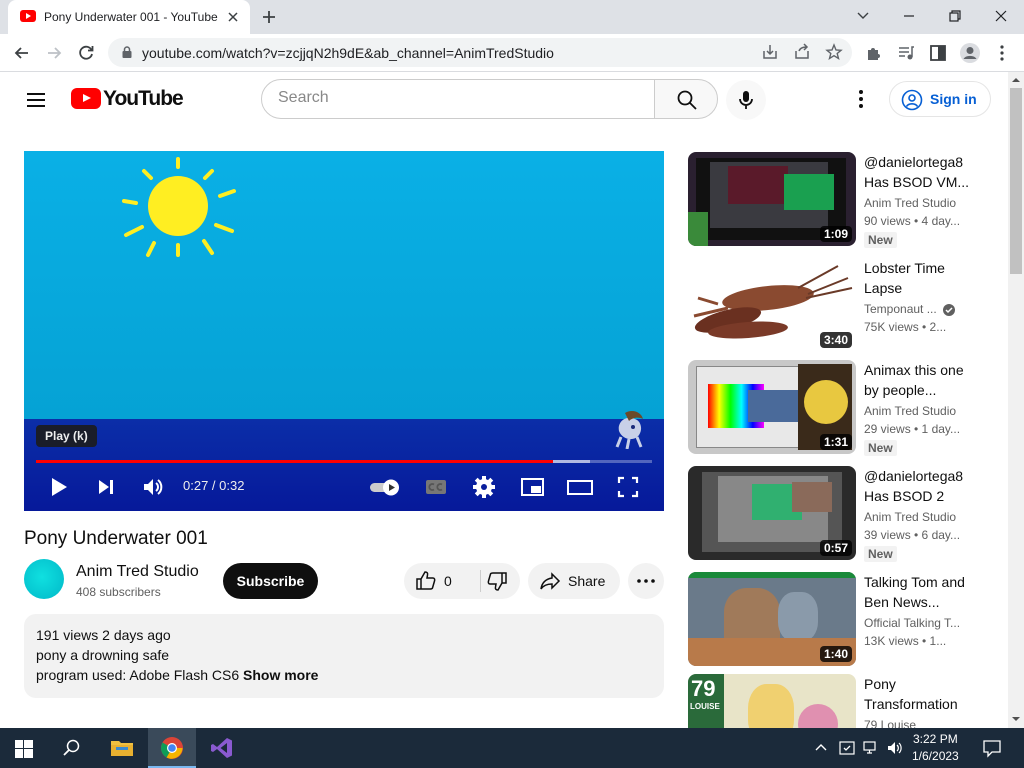 The width and height of the screenshot is (1024, 768). Describe the element at coordinates (909, 16) in the screenshot. I see `minimize-icon` at that location.